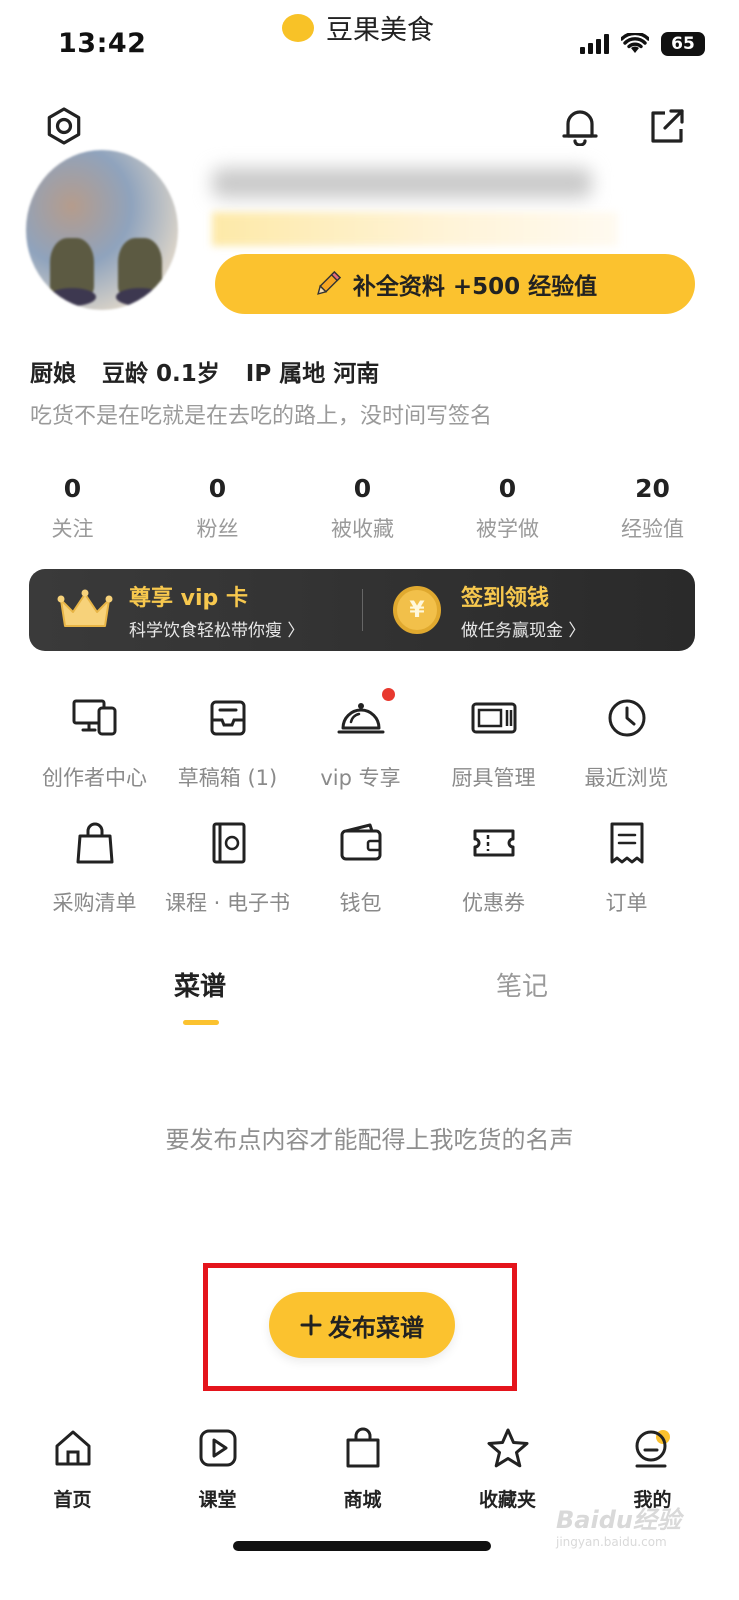 This screenshot has width=739, height=1600. Describe the element at coordinates (652, 529) in the screenshot. I see `stat-label: 经验值` at that location.